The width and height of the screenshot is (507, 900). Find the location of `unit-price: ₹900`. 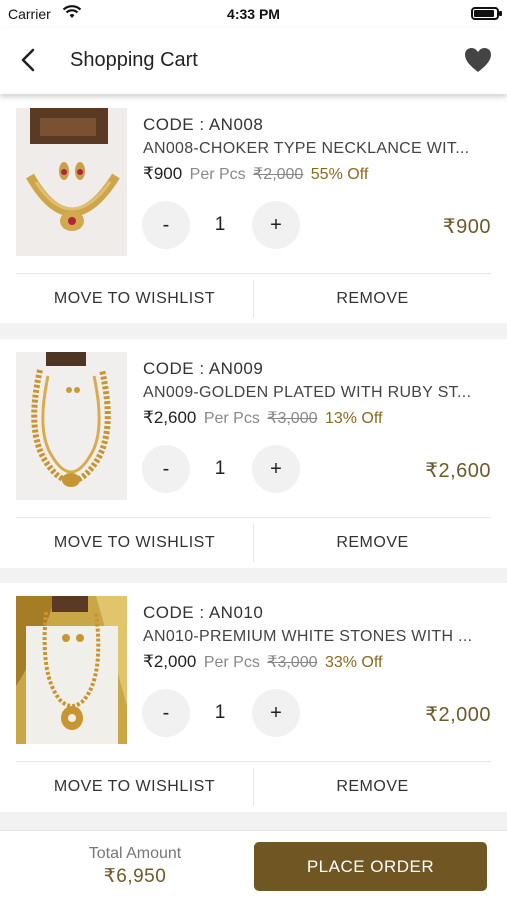

unit-price: ₹900 is located at coordinates (163, 173).